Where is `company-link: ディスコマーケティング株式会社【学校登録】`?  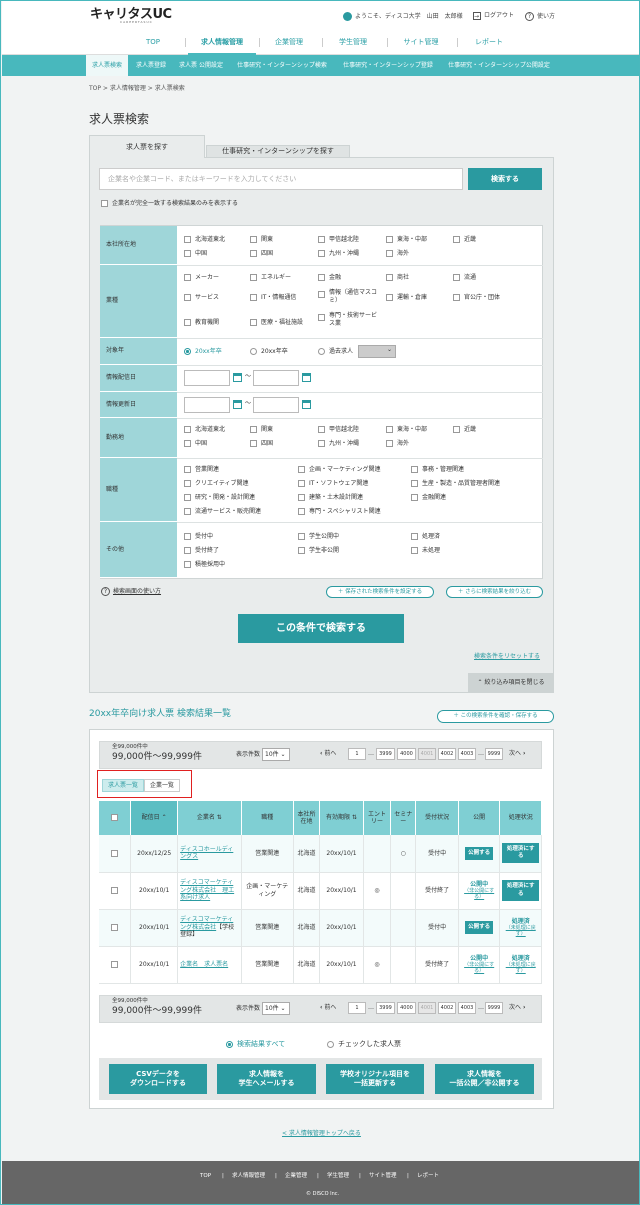 company-link: ディスコマーケティング株式会社【学校登録】 is located at coordinates (209, 928).